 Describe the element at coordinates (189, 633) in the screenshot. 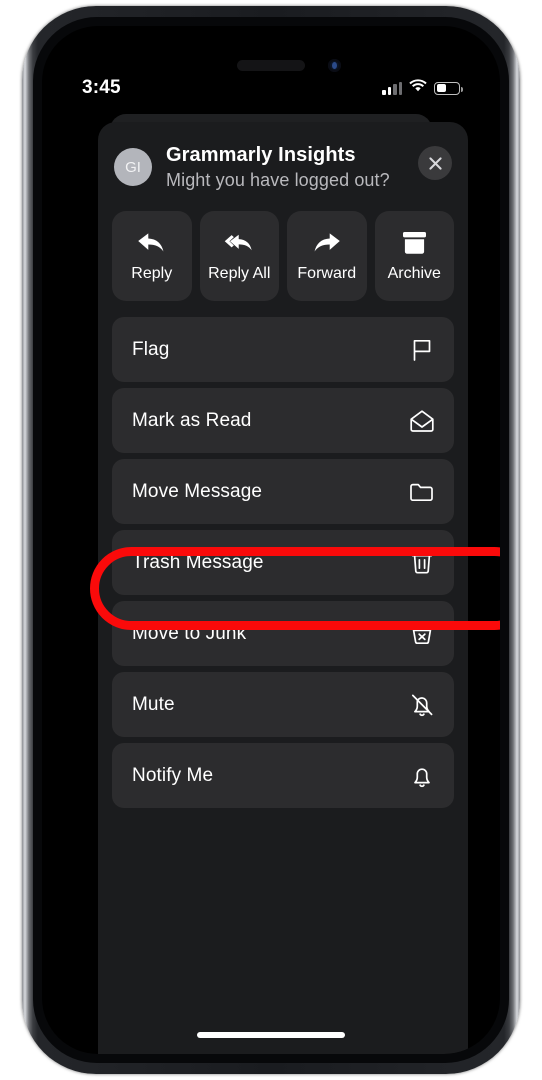

I see `menu-item-move-to-junk-label: Move to Junk` at that location.